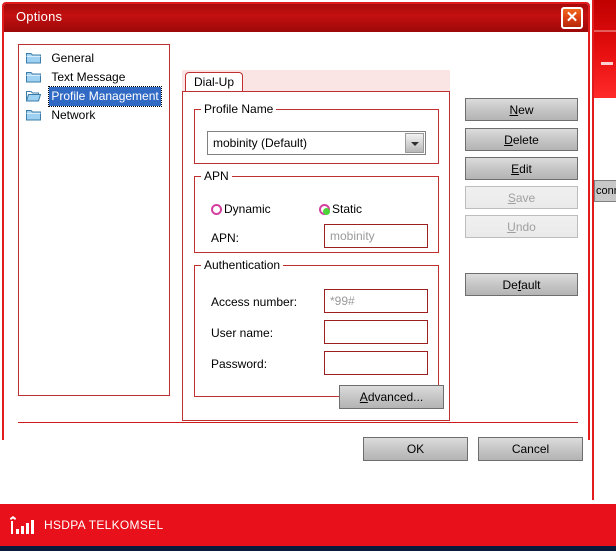  What do you see at coordinates (242, 333) in the screenshot?
I see `user-name-label: User name:` at bounding box center [242, 333].